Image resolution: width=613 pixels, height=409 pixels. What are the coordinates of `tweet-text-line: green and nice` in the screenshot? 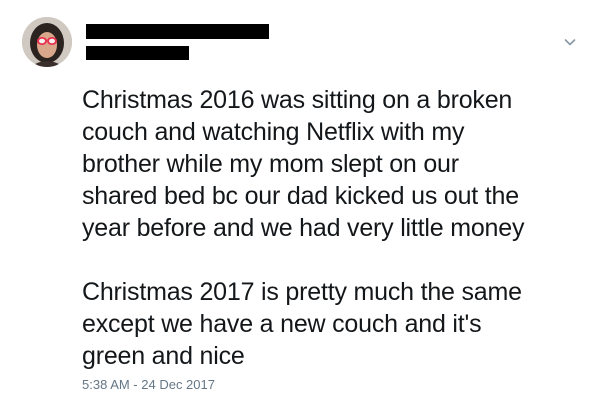 It's located at (163, 356).